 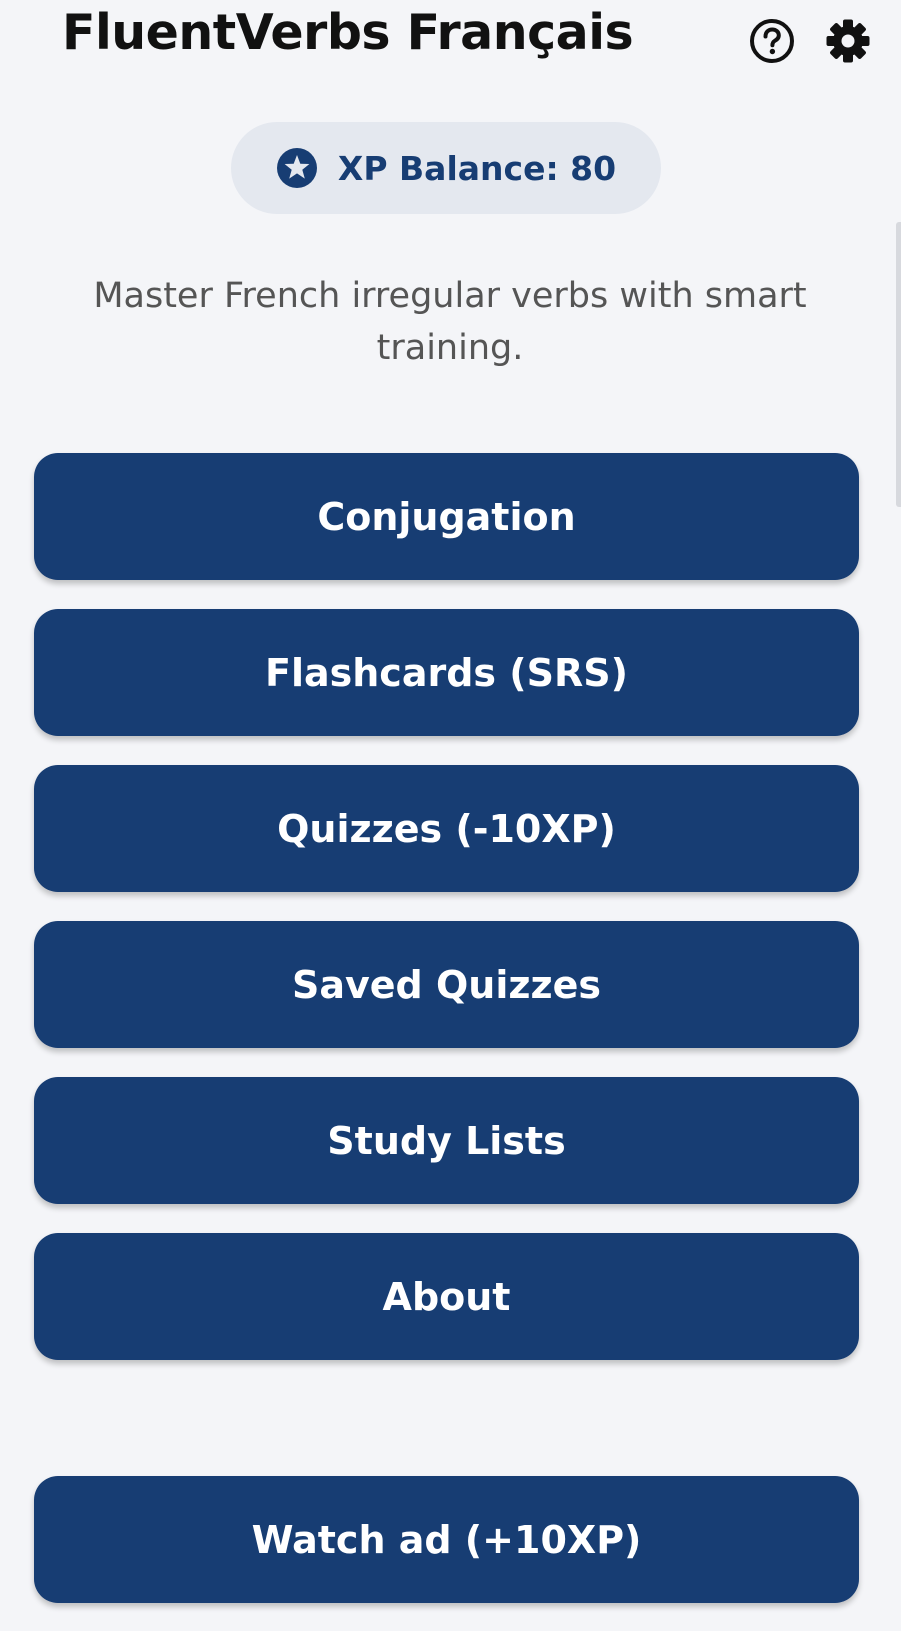 What do you see at coordinates (446, 828) in the screenshot?
I see `quizzes-button: Quizzes (-10XP)` at bounding box center [446, 828].